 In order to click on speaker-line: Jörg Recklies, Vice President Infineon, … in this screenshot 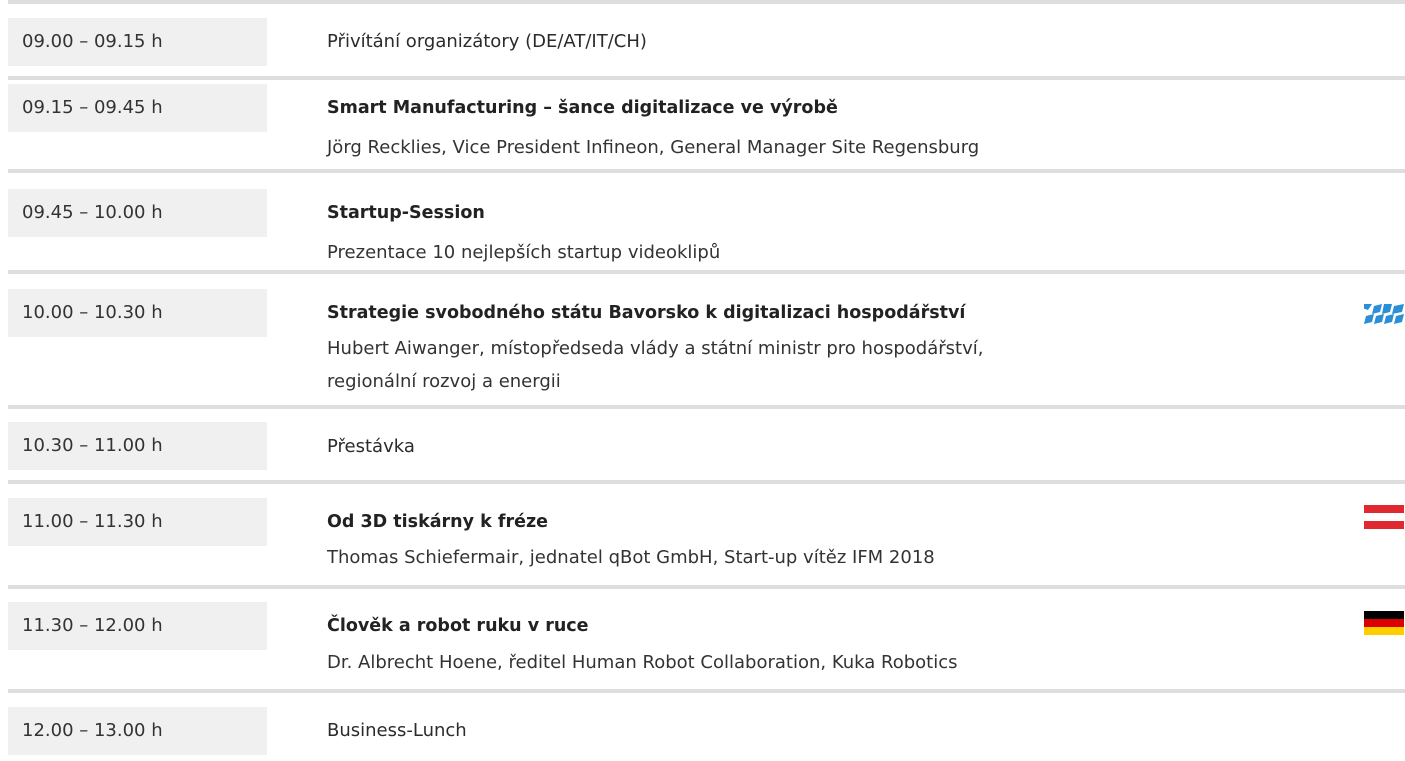, I will do `click(653, 147)`.